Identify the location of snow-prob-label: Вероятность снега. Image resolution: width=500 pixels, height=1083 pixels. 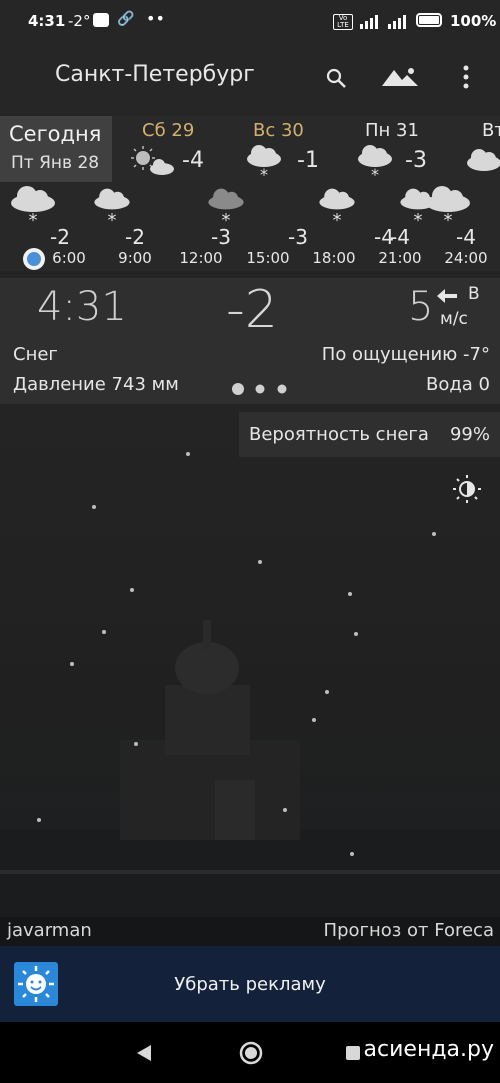
(339, 434).